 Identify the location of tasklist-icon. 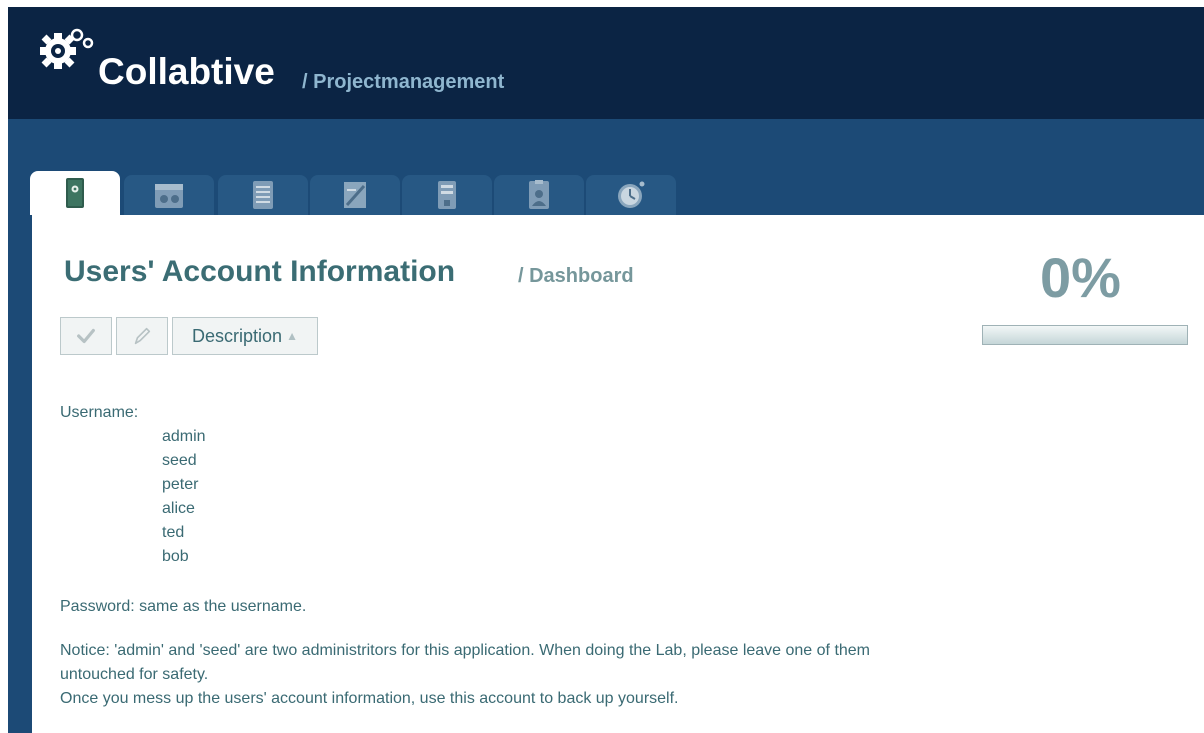
(263, 195).